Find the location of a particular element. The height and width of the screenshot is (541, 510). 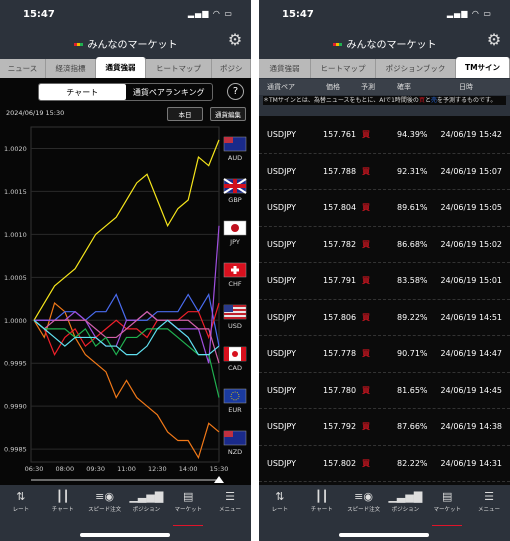

tab-position-book: ポジションブック is located at coordinates (416, 68).